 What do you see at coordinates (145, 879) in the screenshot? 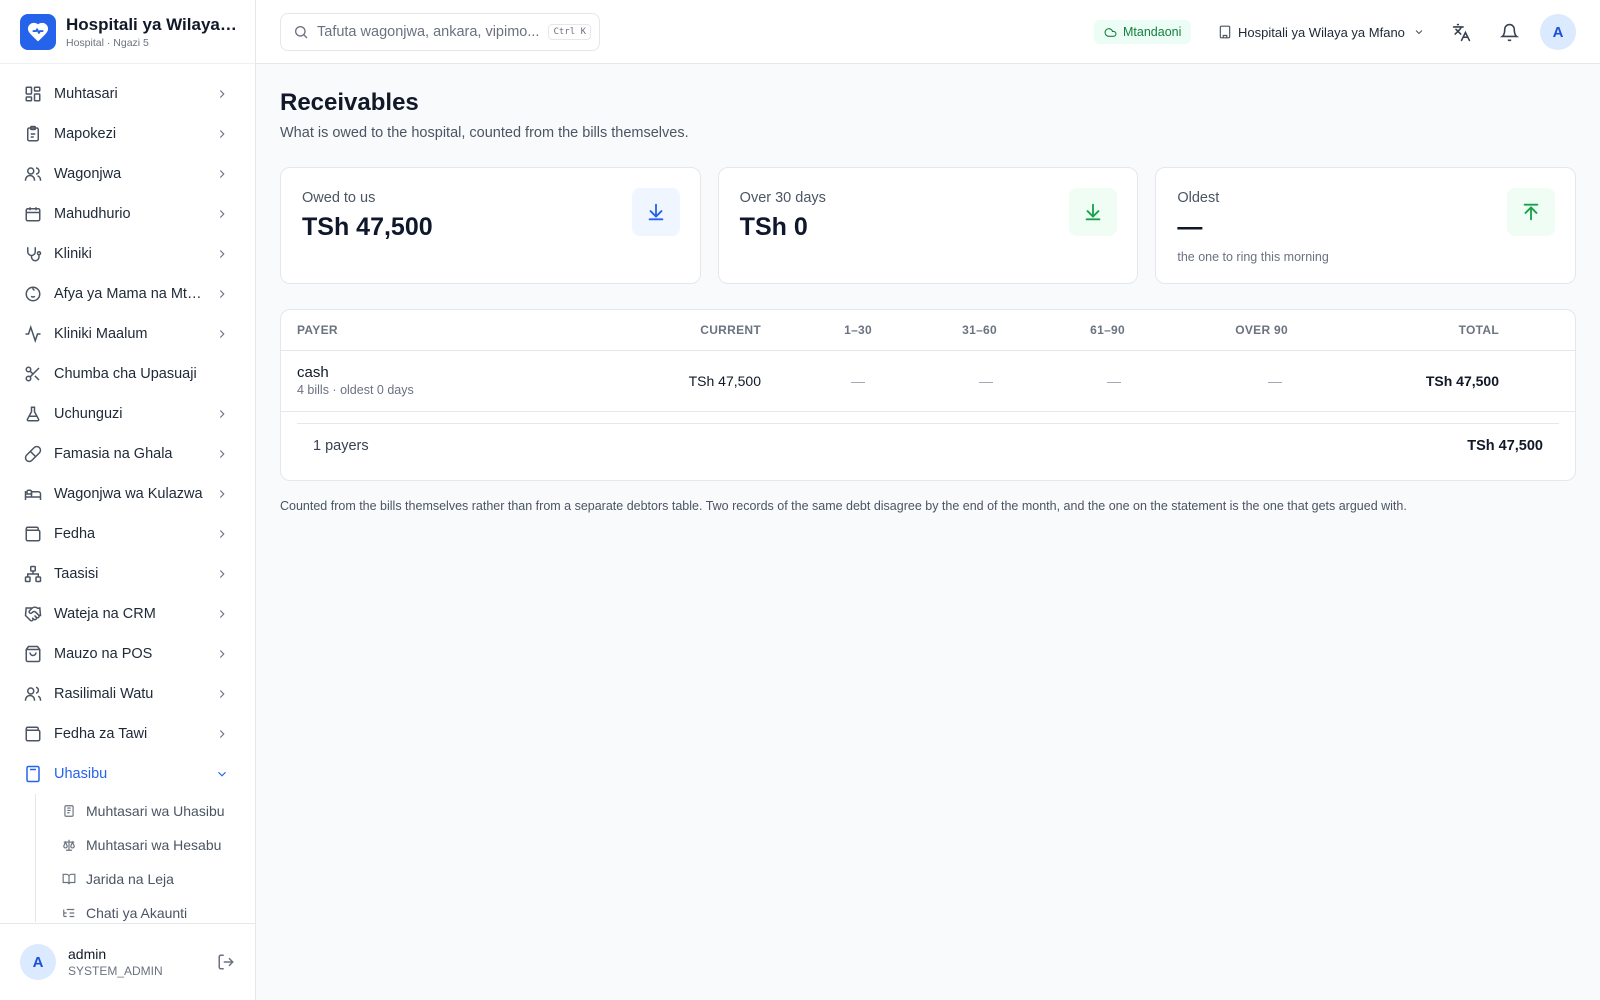
I see `subnav-item-jarida-leja: Jarida na Leja` at bounding box center [145, 879].